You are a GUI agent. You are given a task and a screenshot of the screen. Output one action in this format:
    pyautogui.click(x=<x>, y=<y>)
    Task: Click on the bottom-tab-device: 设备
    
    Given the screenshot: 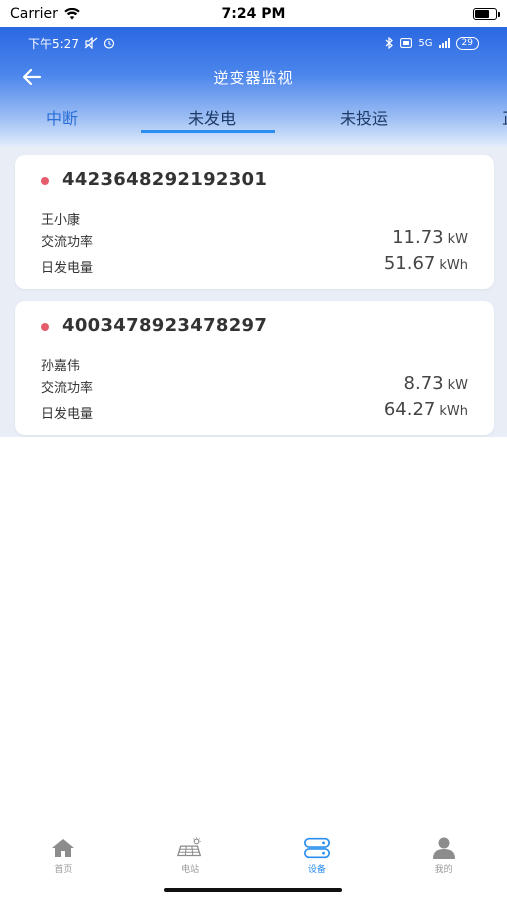 What is the action you would take?
    pyautogui.click(x=317, y=860)
    